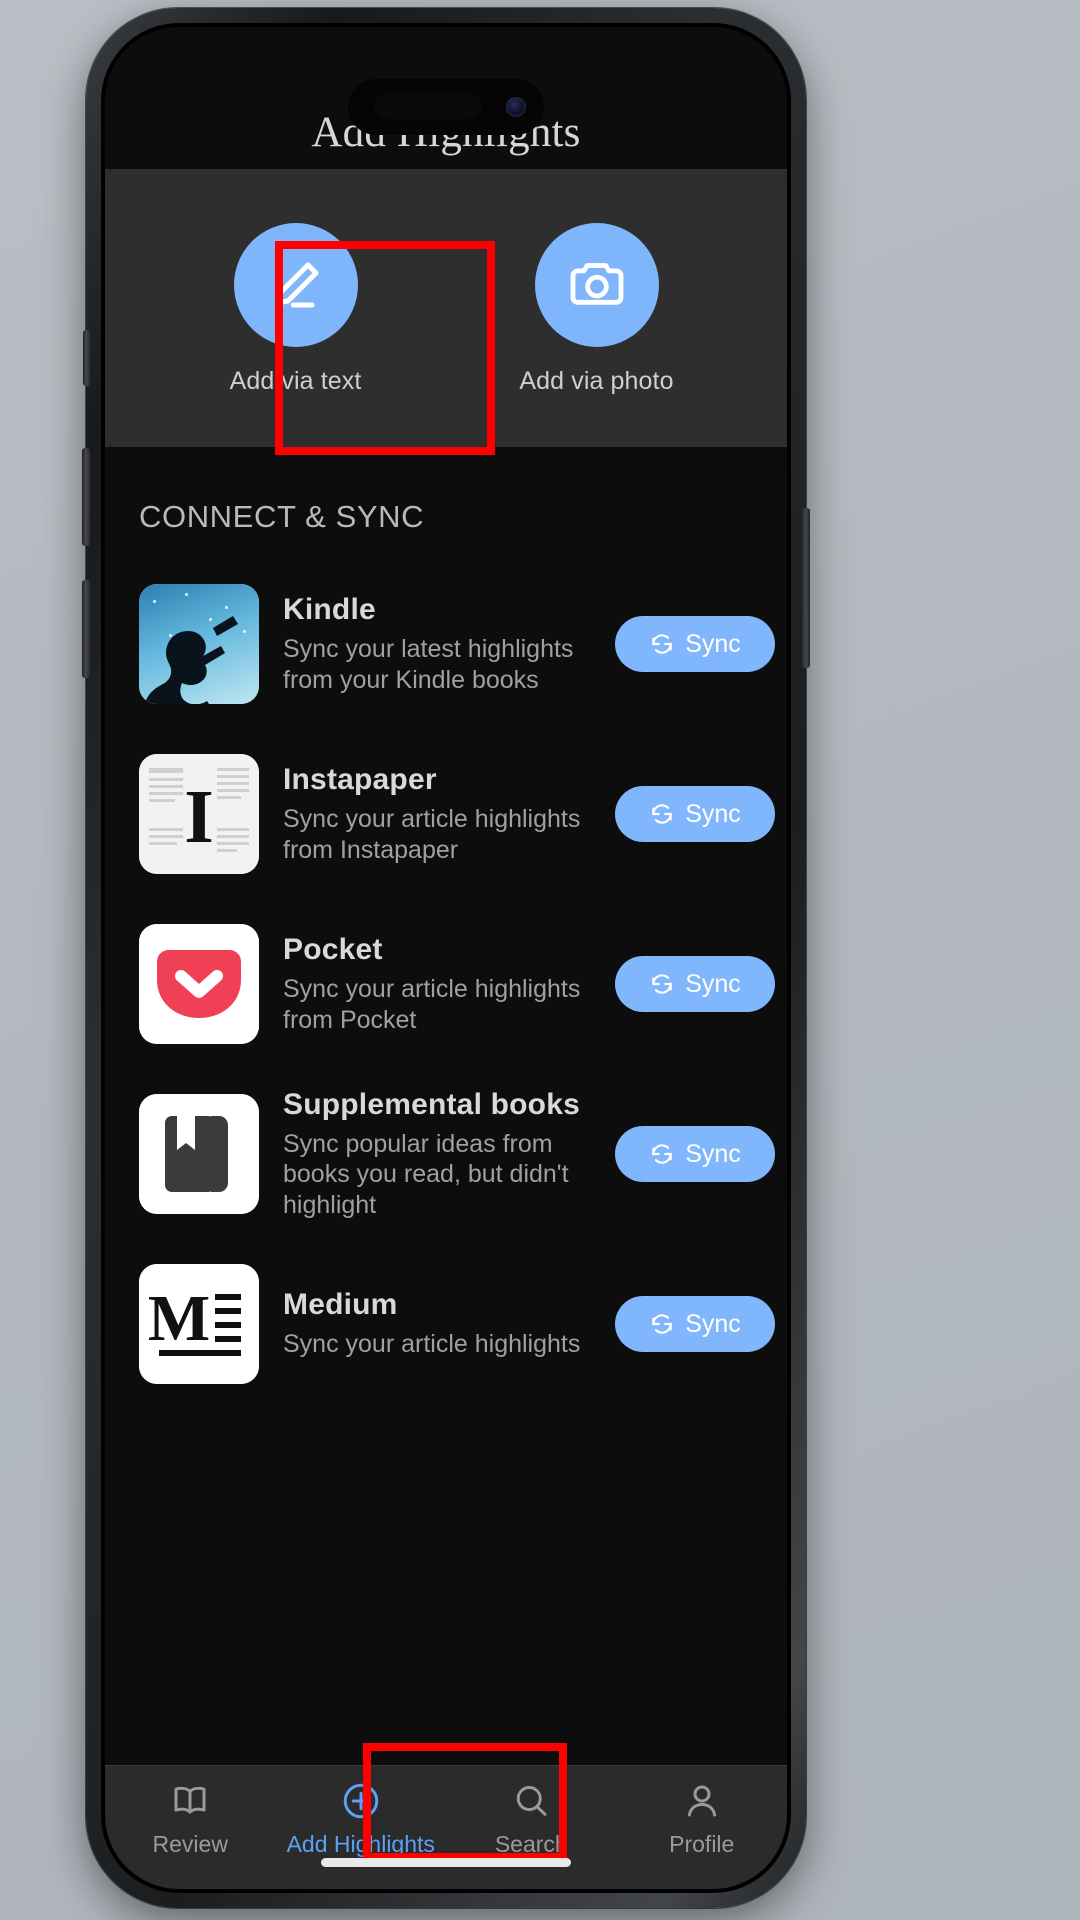  Describe the element at coordinates (702, 1844) in the screenshot. I see `tab-profile-label: Profile` at that location.